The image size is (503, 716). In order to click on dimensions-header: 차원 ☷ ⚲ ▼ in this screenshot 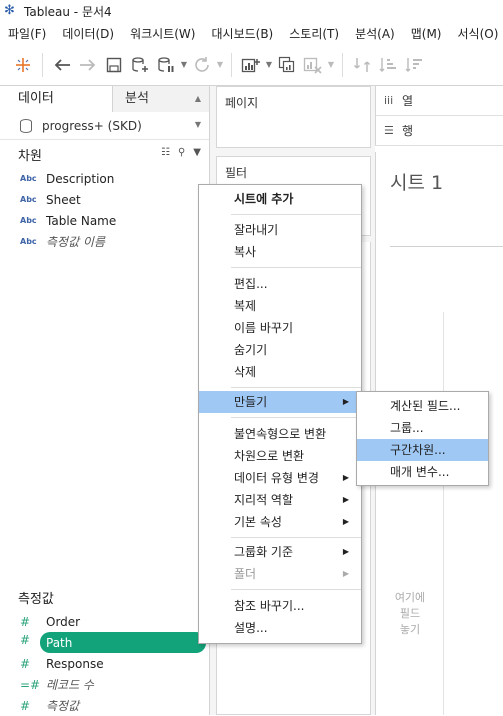, I will do `click(104, 154)`.